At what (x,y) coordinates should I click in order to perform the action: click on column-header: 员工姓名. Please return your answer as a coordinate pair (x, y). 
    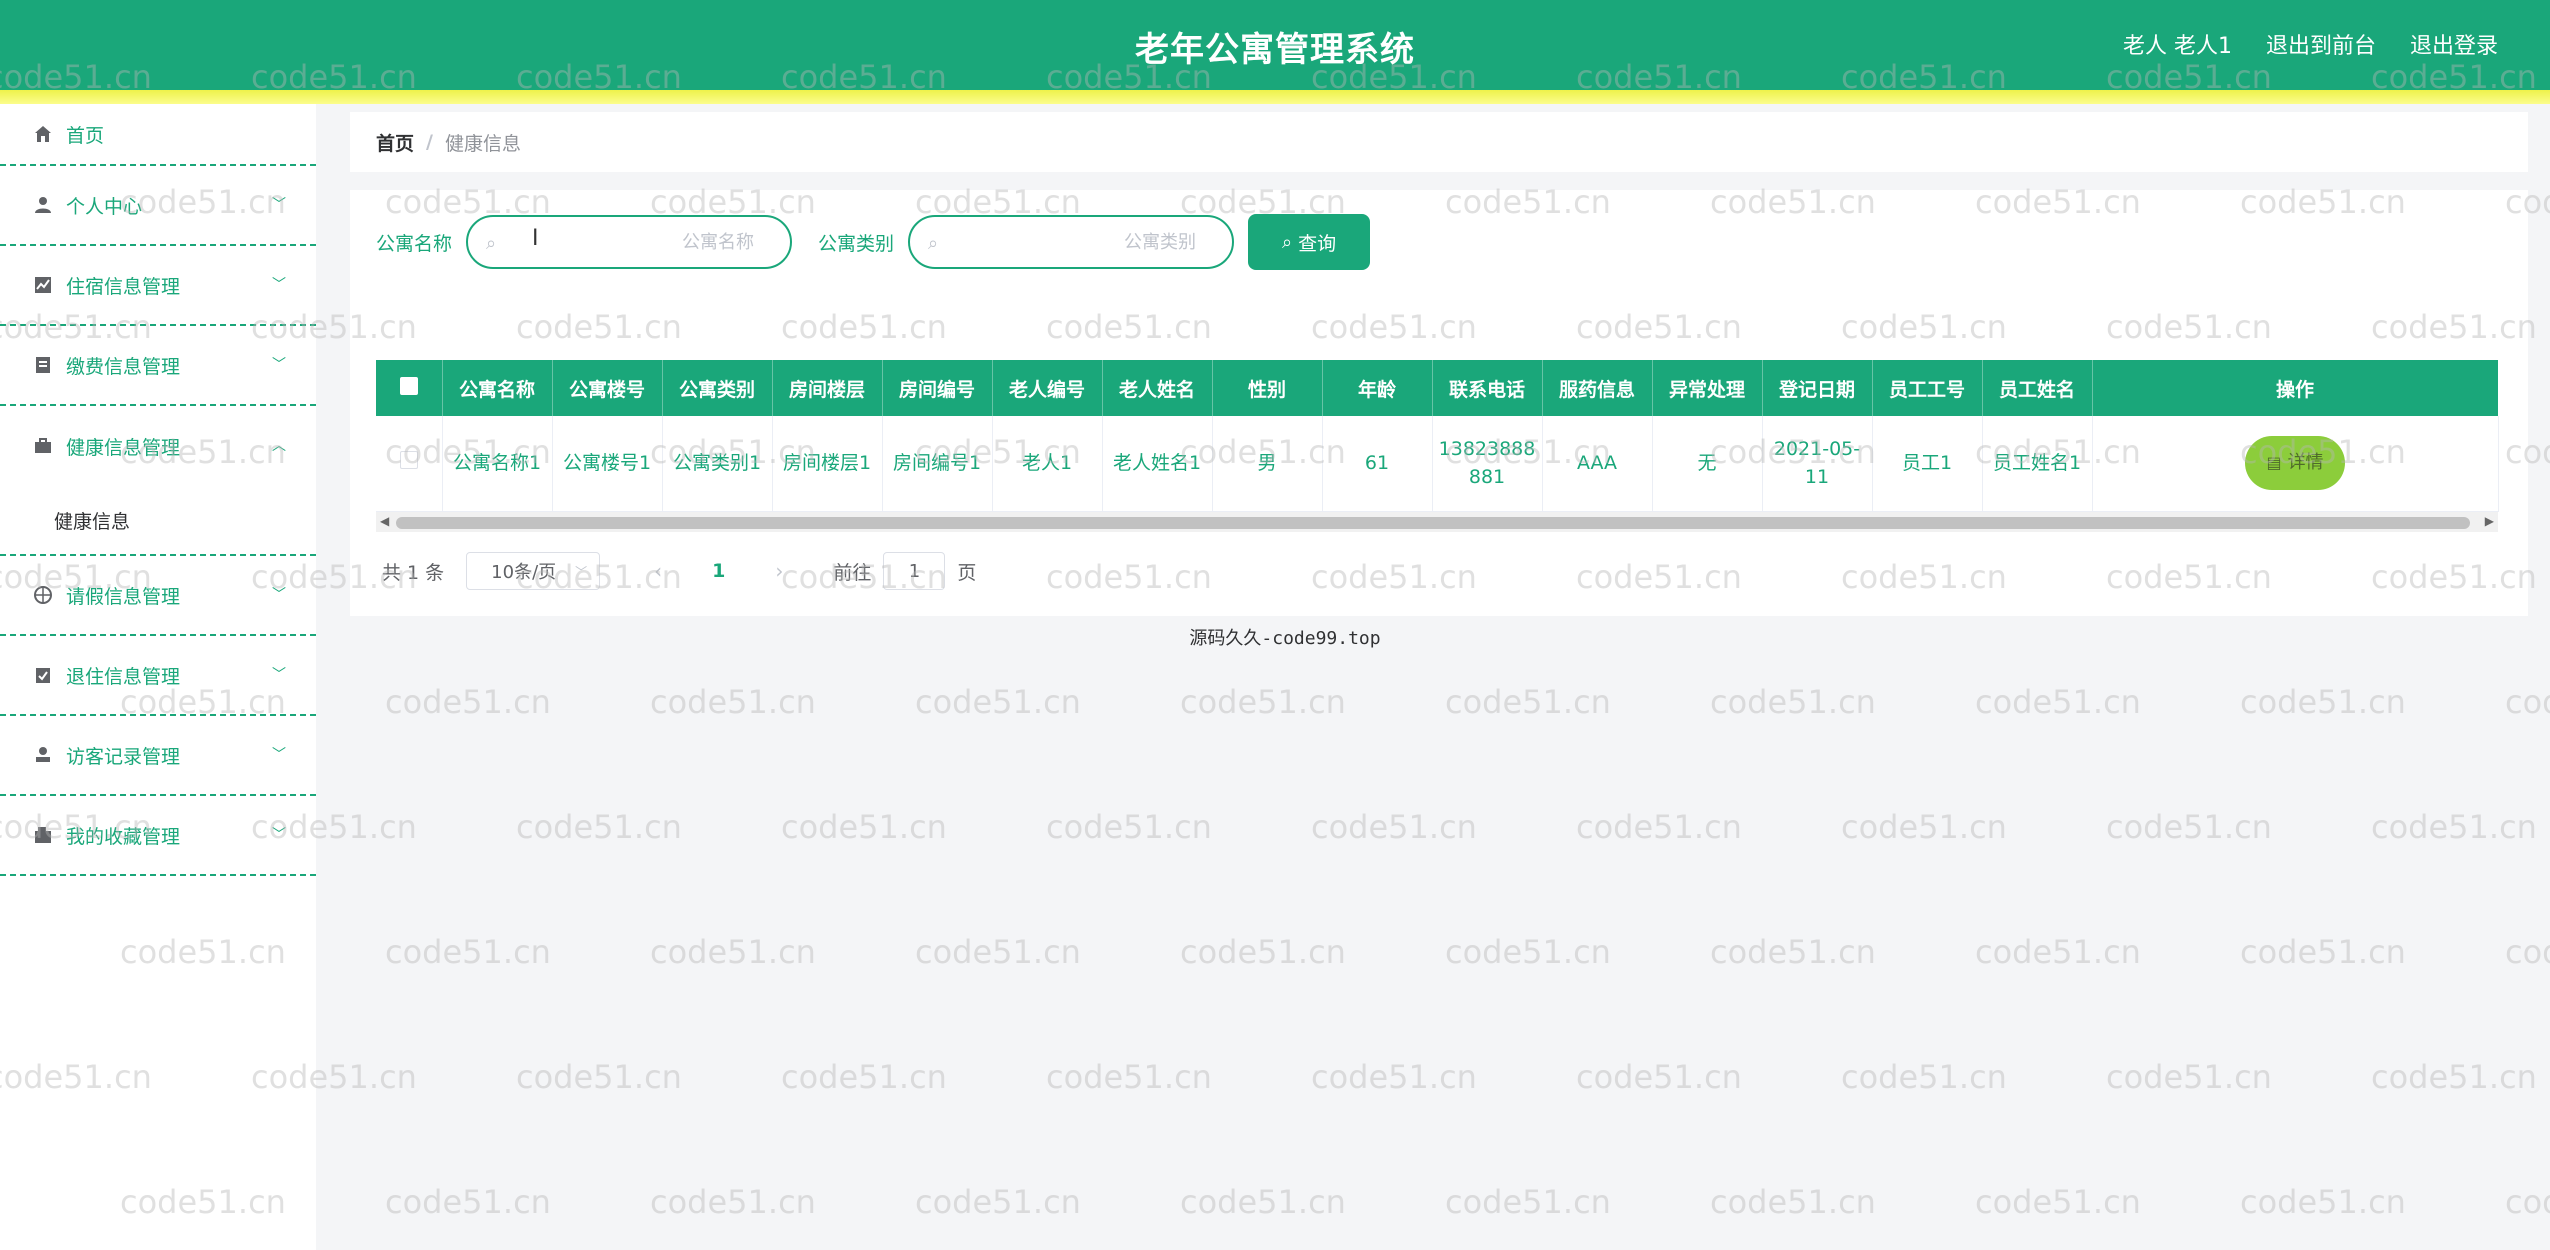
    Looking at the image, I should click on (2037, 388).